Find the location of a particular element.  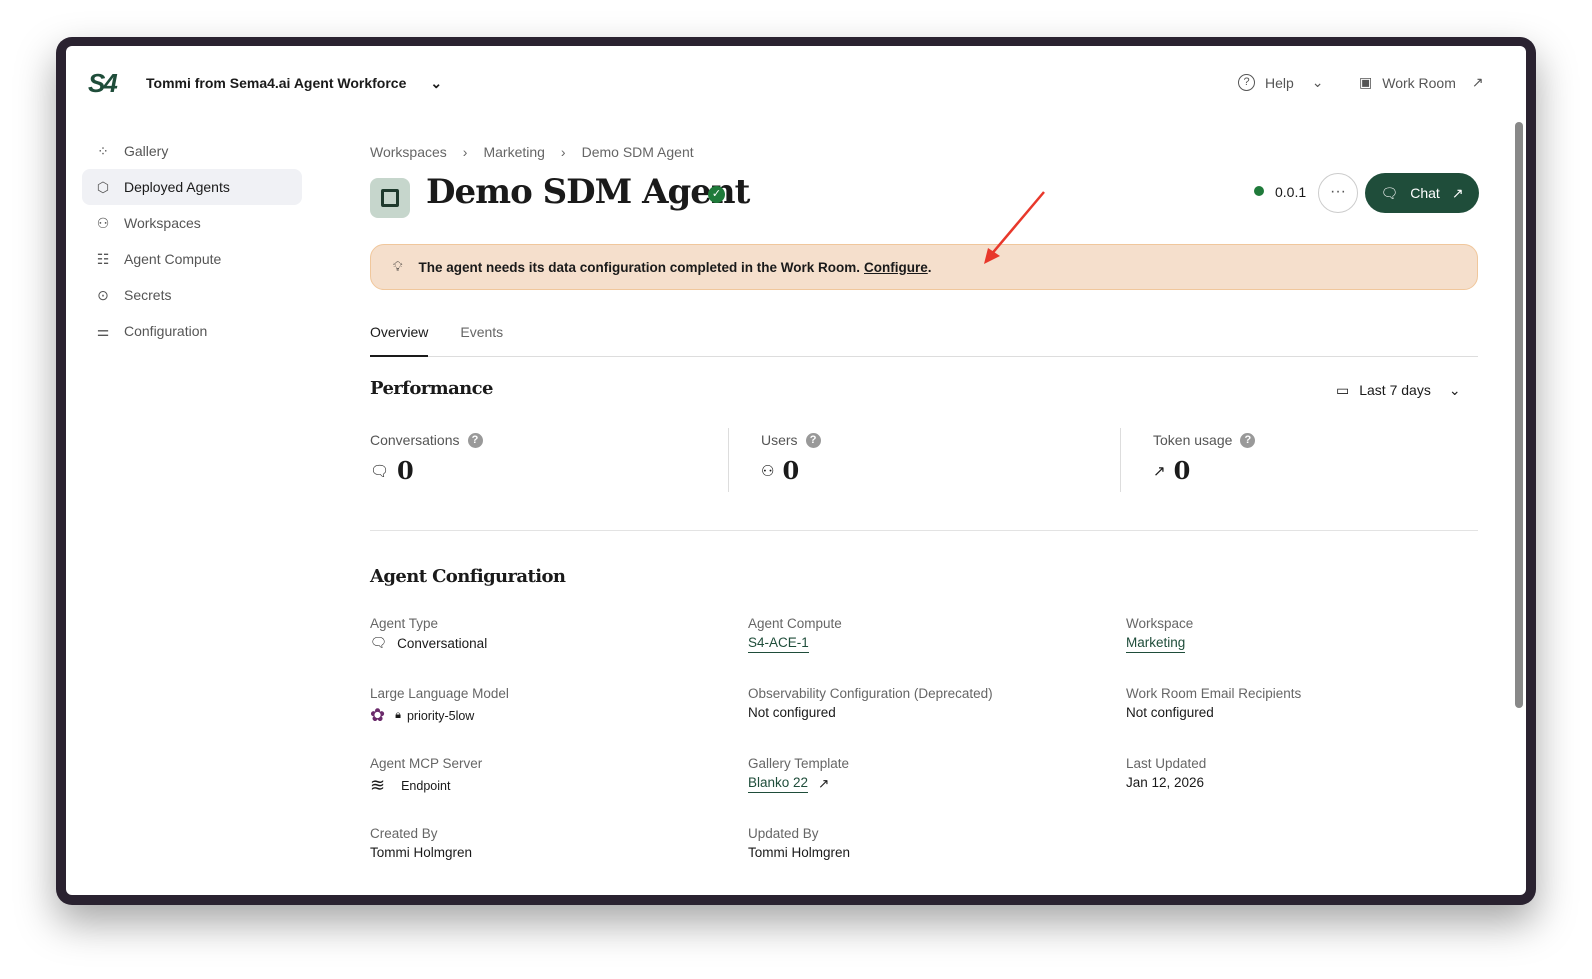

server-icon: ☷ is located at coordinates (103, 258).